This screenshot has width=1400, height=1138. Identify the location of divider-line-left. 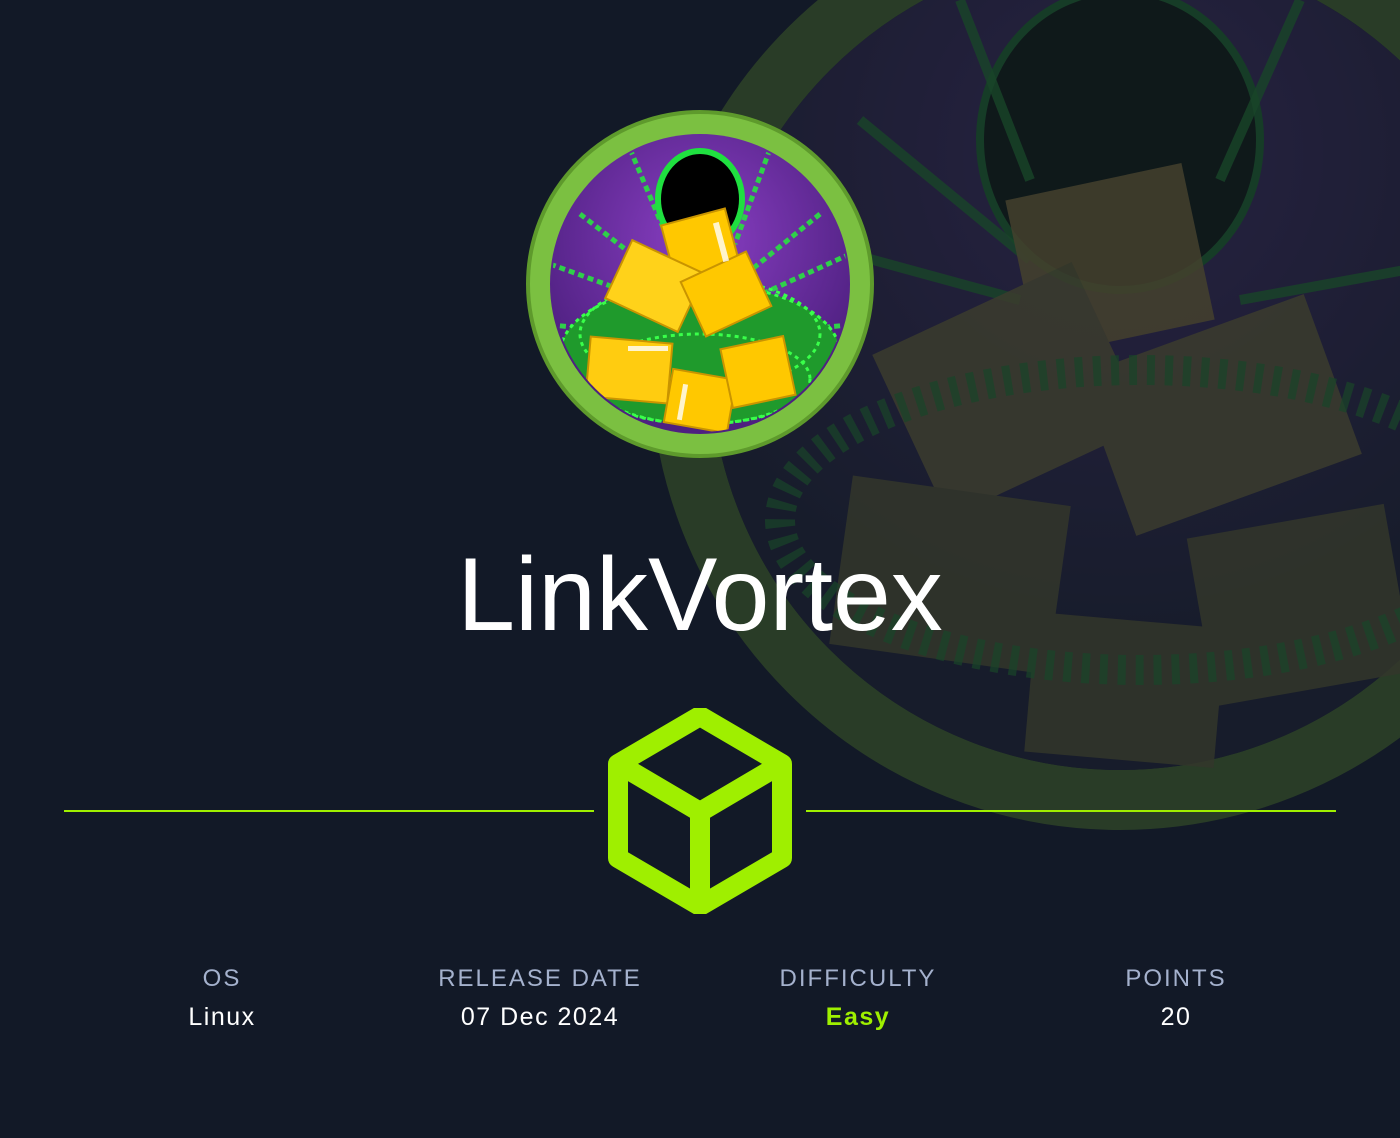
(329, 811).